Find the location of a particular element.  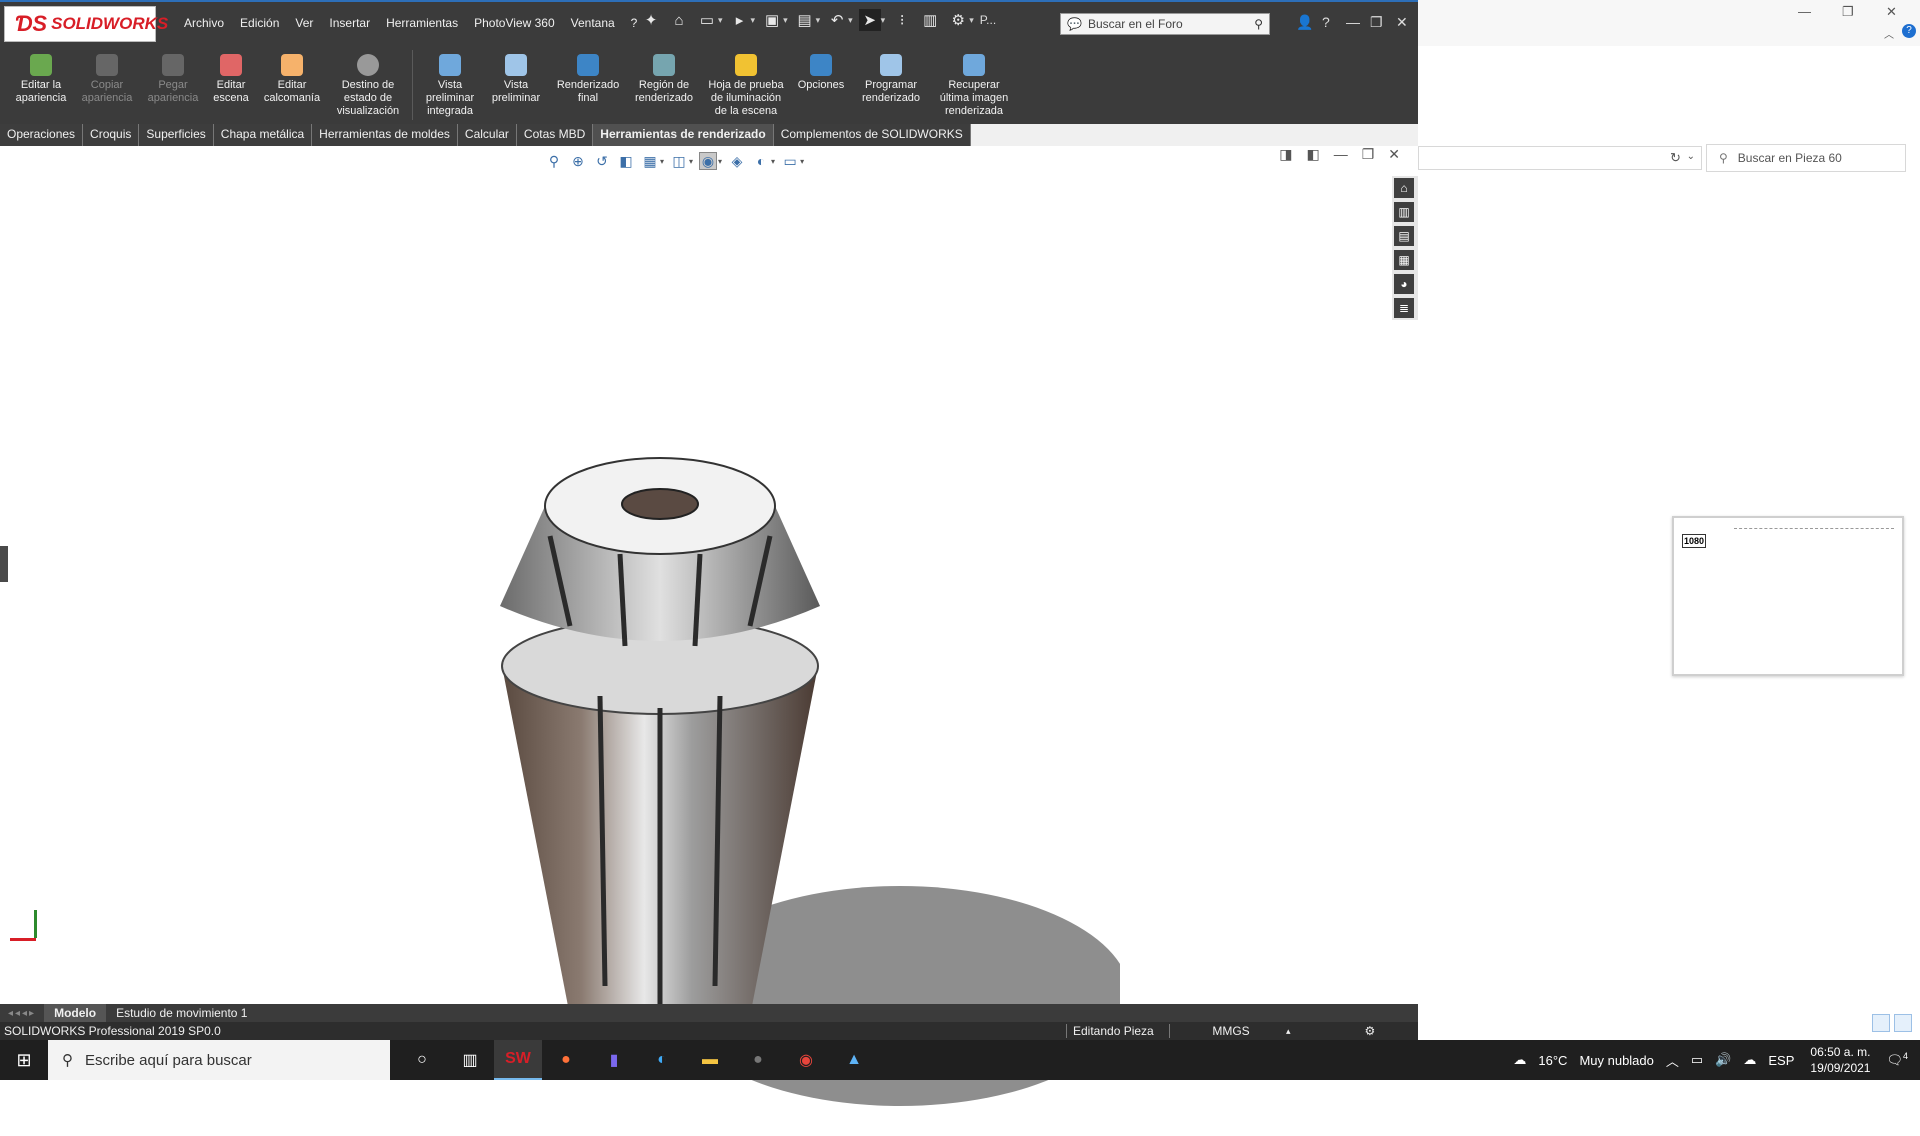

address-bar: ⌄ is located at coordinates (1560, 158).